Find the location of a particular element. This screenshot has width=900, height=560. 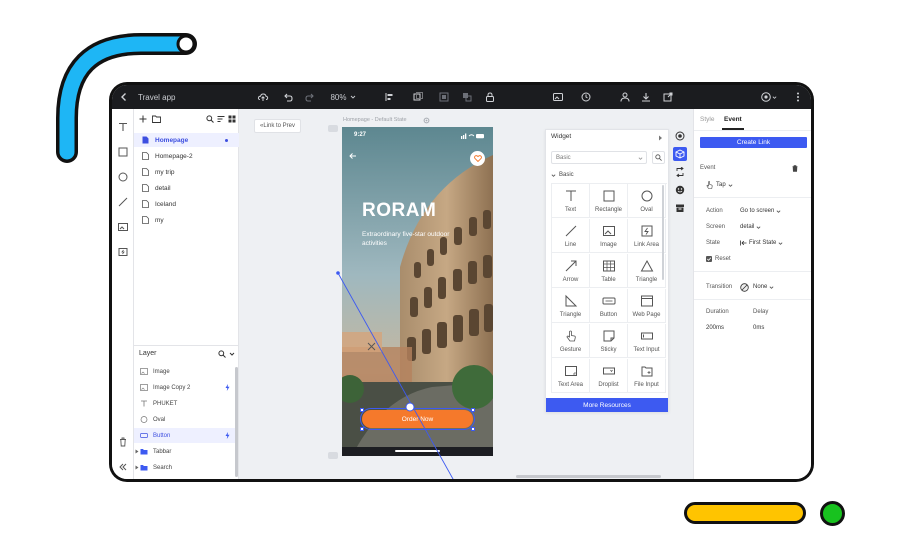

tab-style: Style is located at coordinates (707, 119).